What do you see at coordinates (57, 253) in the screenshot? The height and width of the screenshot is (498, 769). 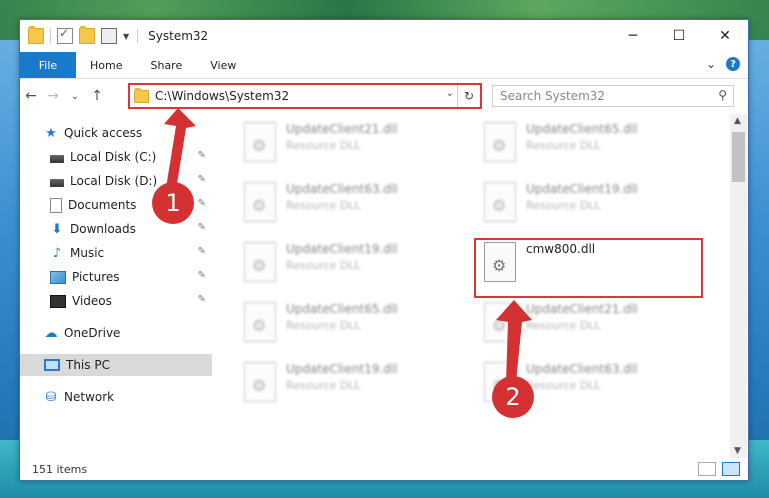 I see `music-icon: ♪` at bounding box center [57, 253].